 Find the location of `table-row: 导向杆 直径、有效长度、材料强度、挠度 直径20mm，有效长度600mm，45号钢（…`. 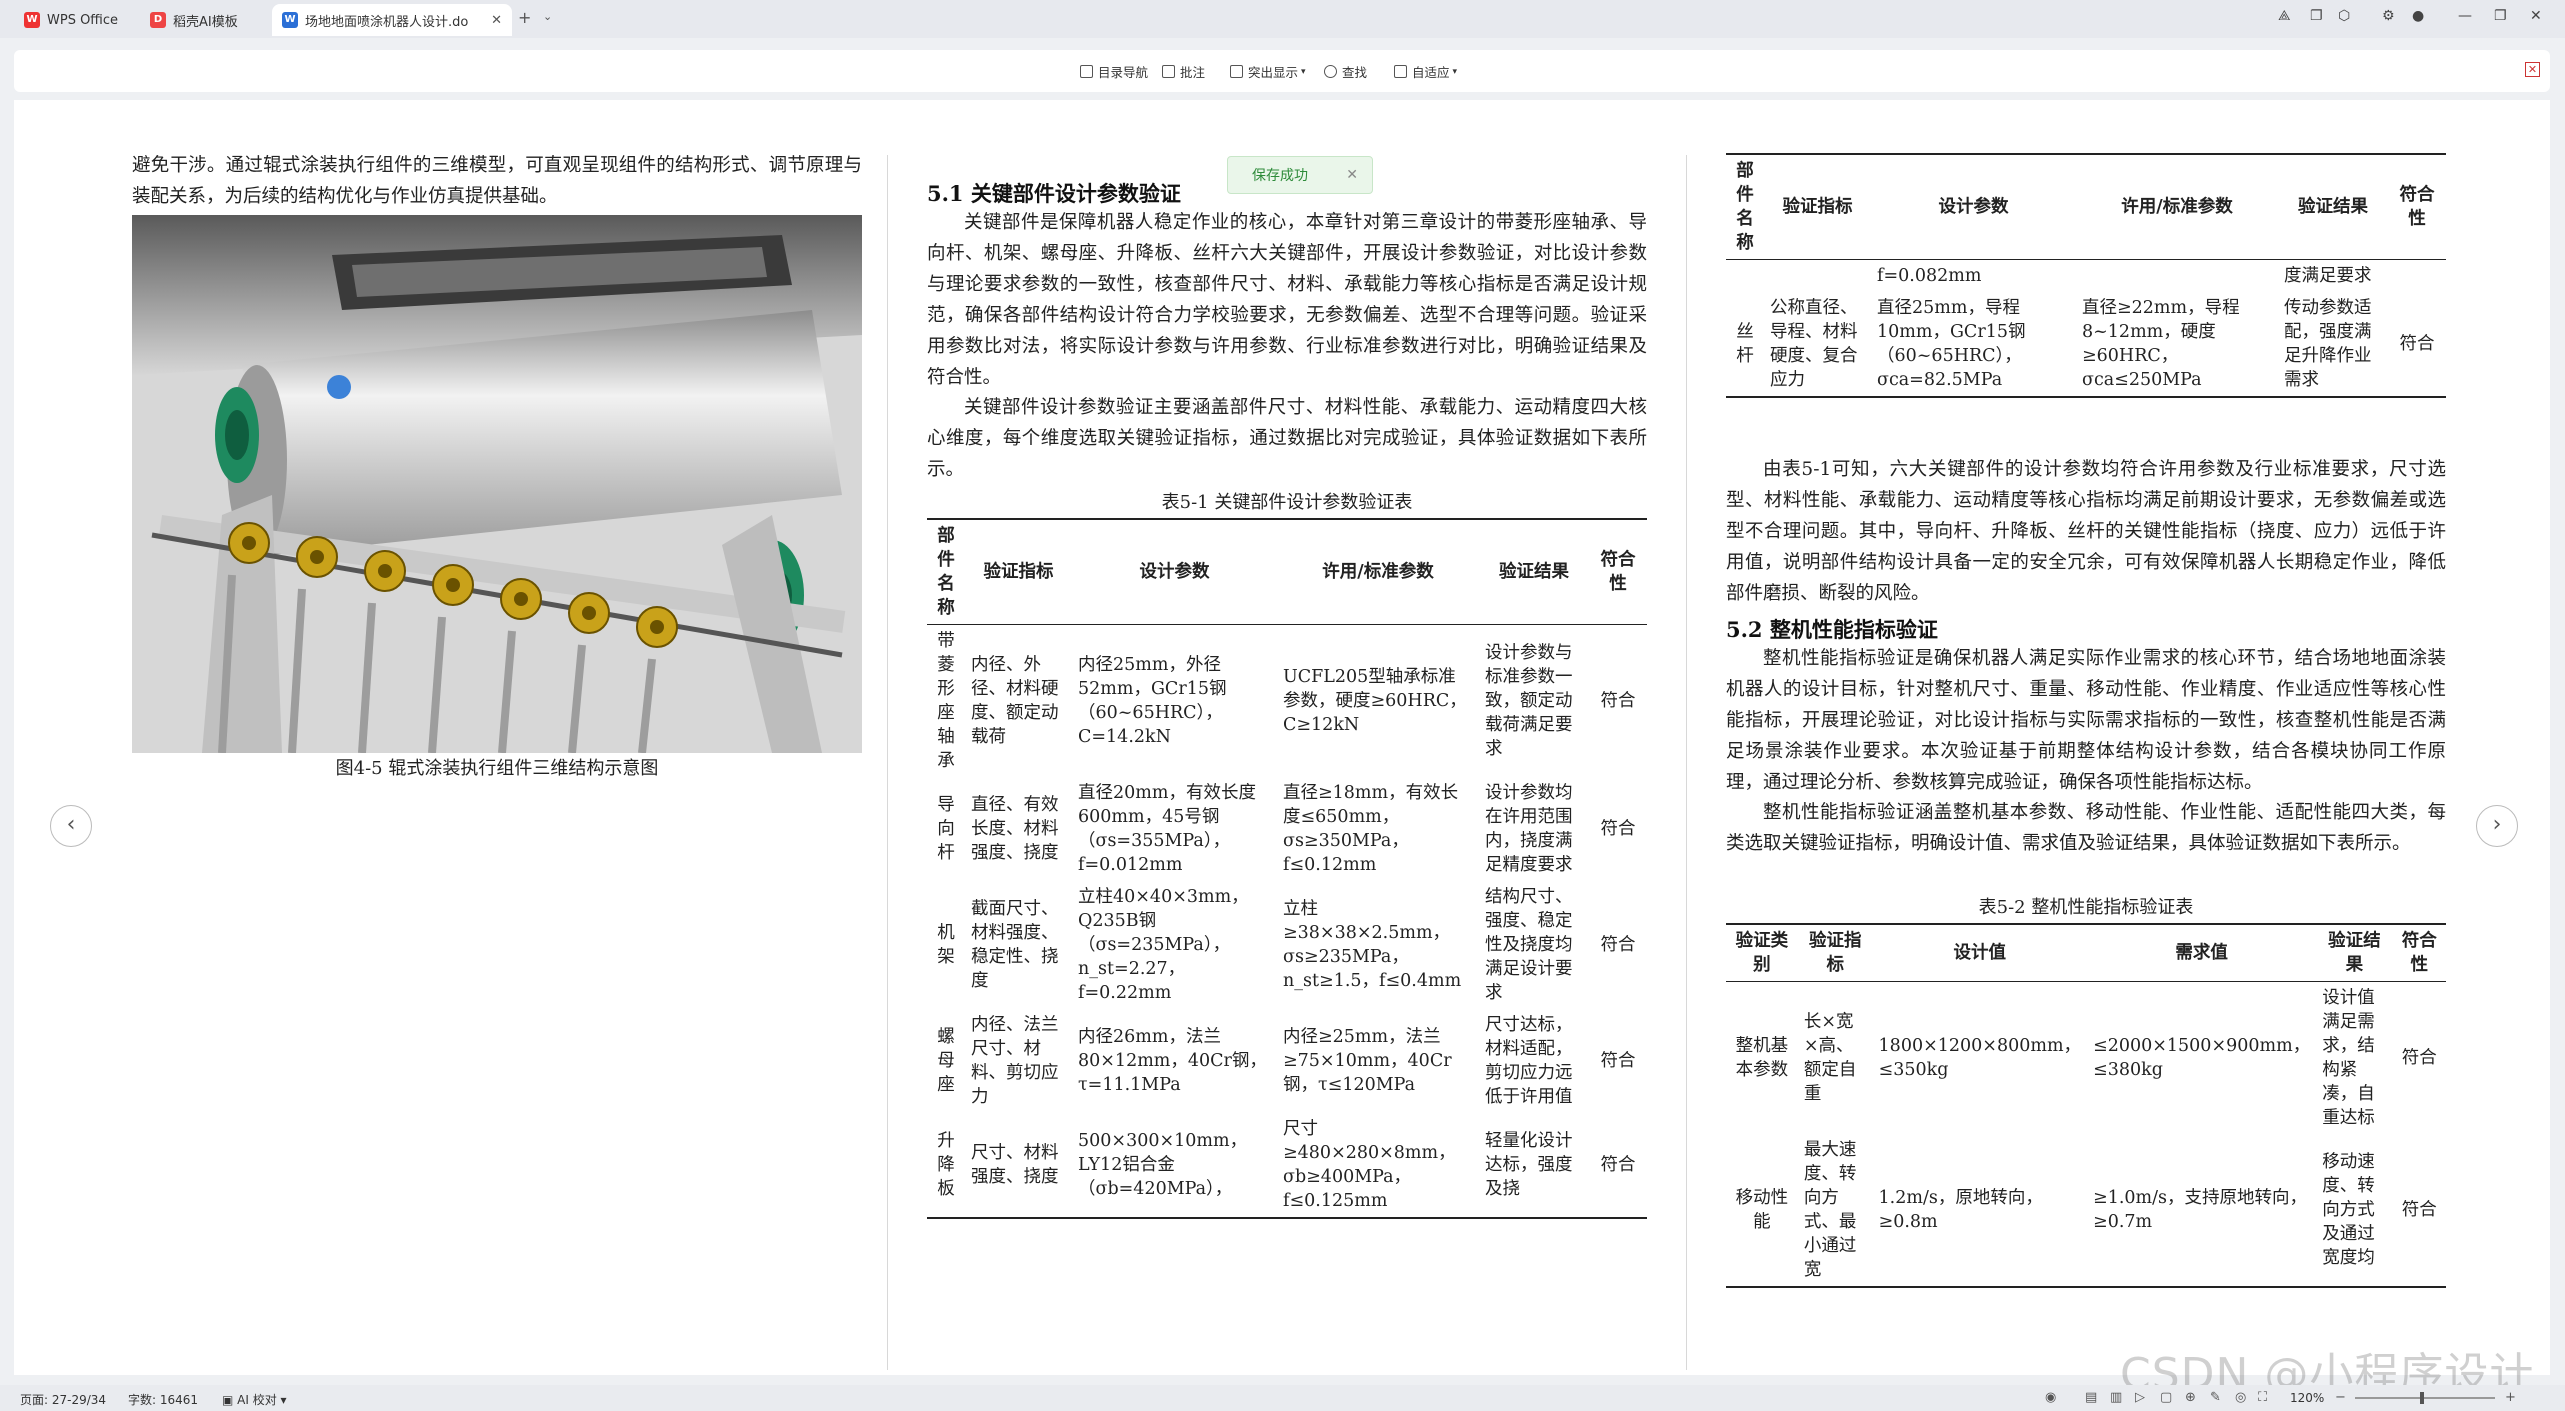

table-row: 导向杆 直径、有效长度、材料强度、挠度 直径20mm，有效长度600mm，45号钢（… is located at coordinates (1287, 829).